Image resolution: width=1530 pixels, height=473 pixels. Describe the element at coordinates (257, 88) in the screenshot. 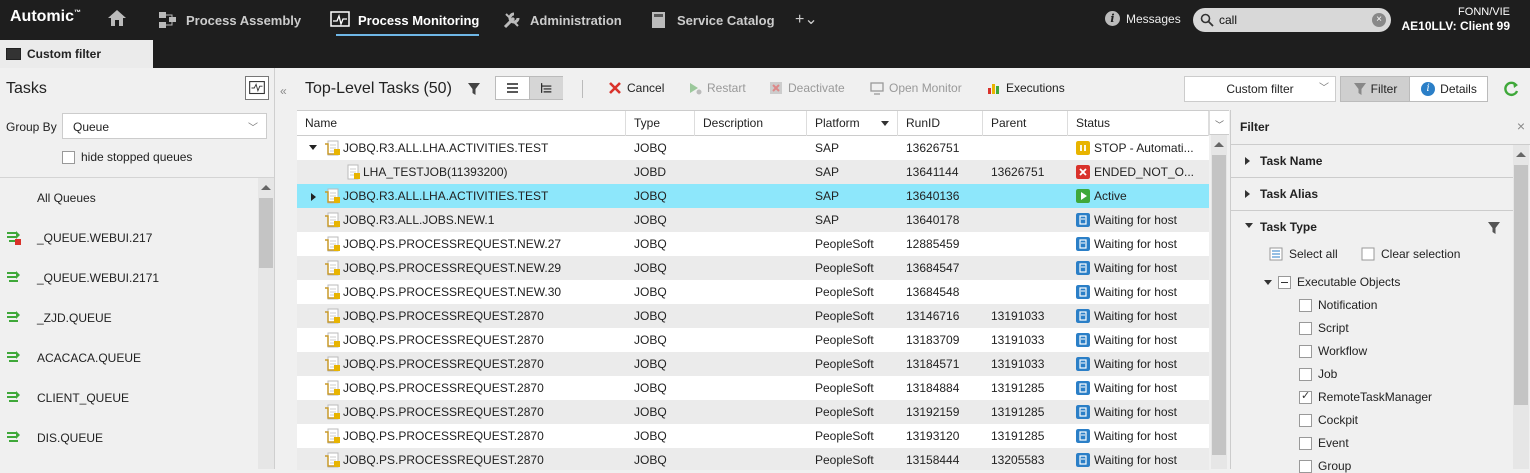

I see `monitor-view-button` at that location.